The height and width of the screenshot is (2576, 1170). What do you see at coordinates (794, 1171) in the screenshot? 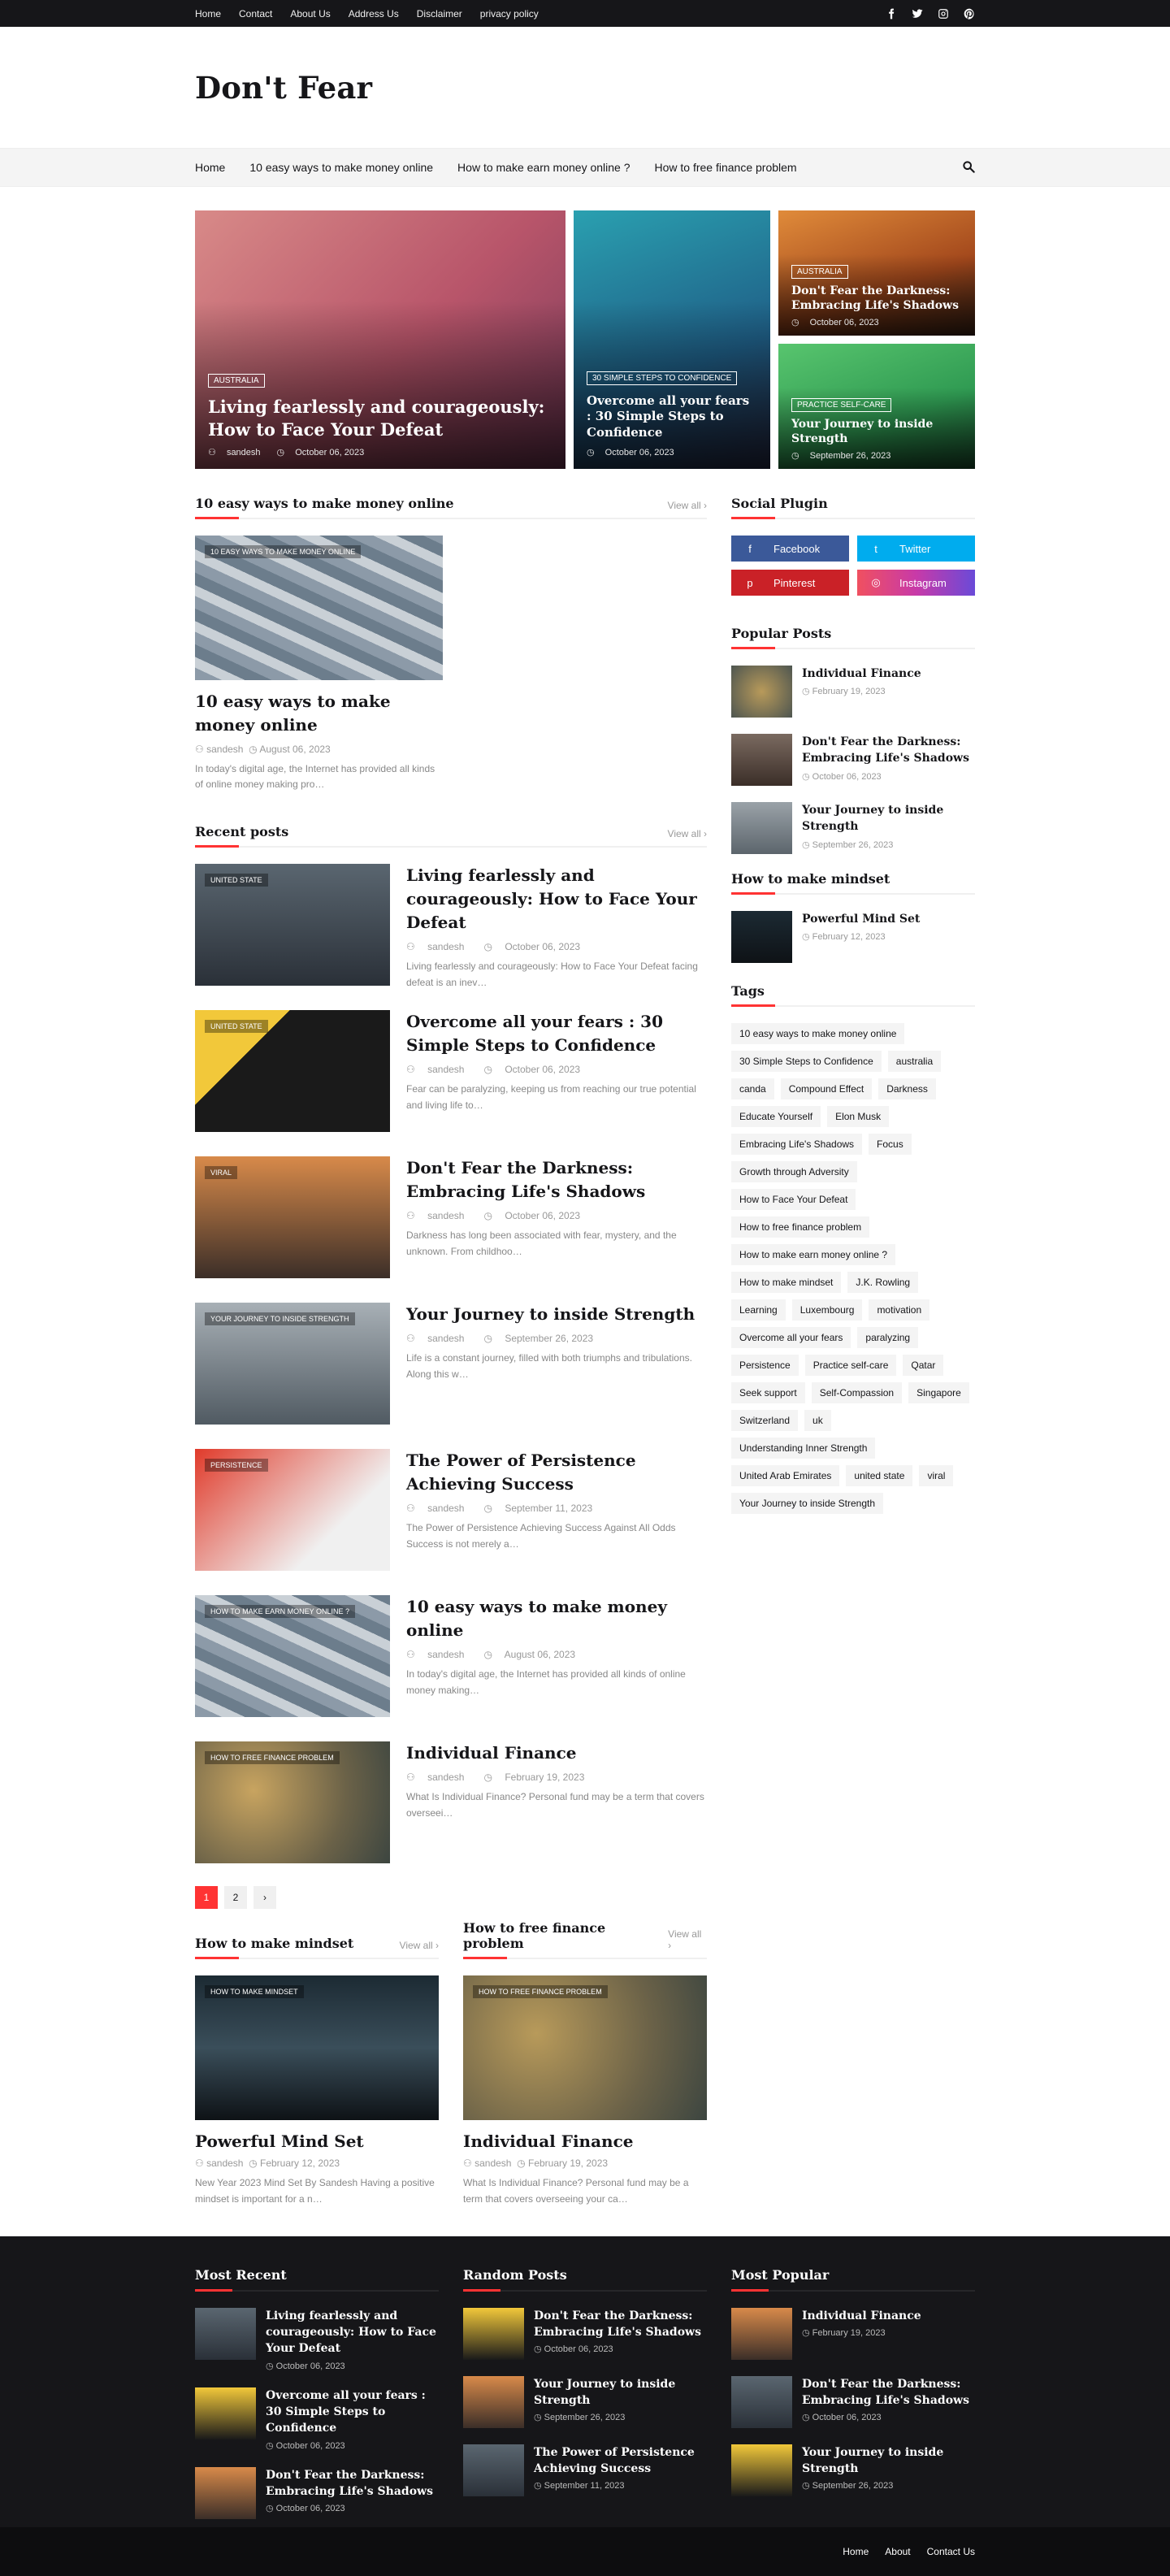
I see `tag-link: Growth through Adversity` at bounding box center [794, 1171].